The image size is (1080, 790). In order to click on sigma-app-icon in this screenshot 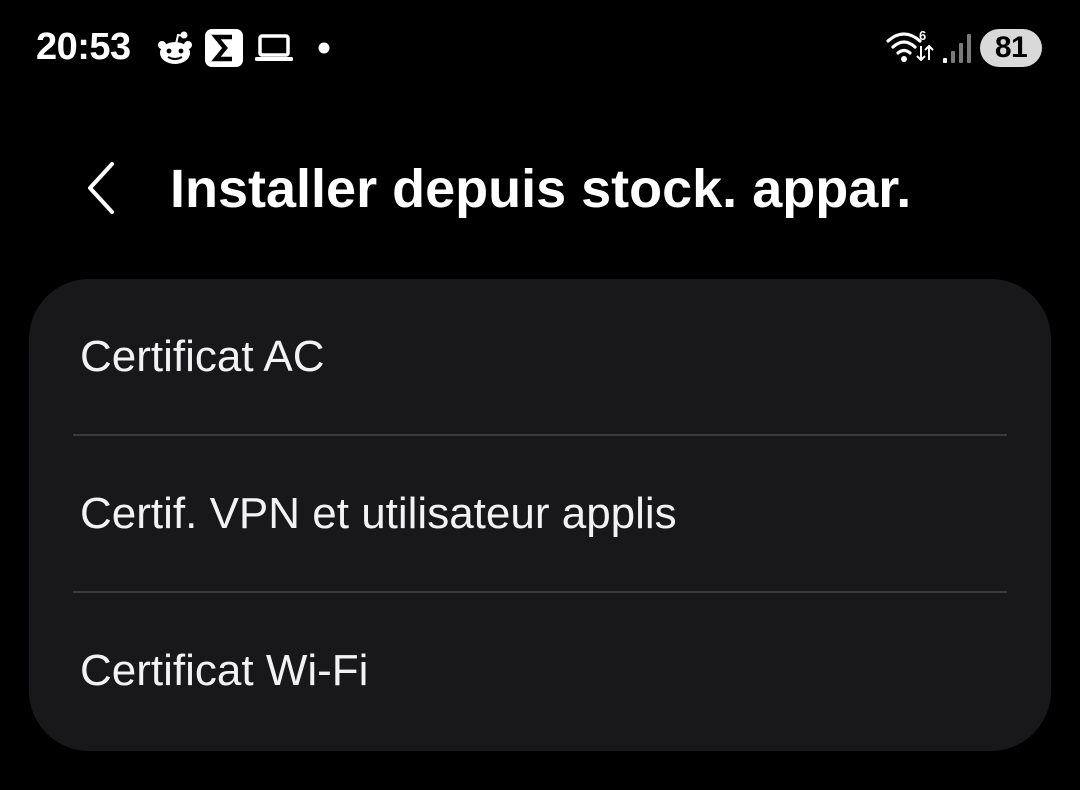, I will do `click(224, 48)`.